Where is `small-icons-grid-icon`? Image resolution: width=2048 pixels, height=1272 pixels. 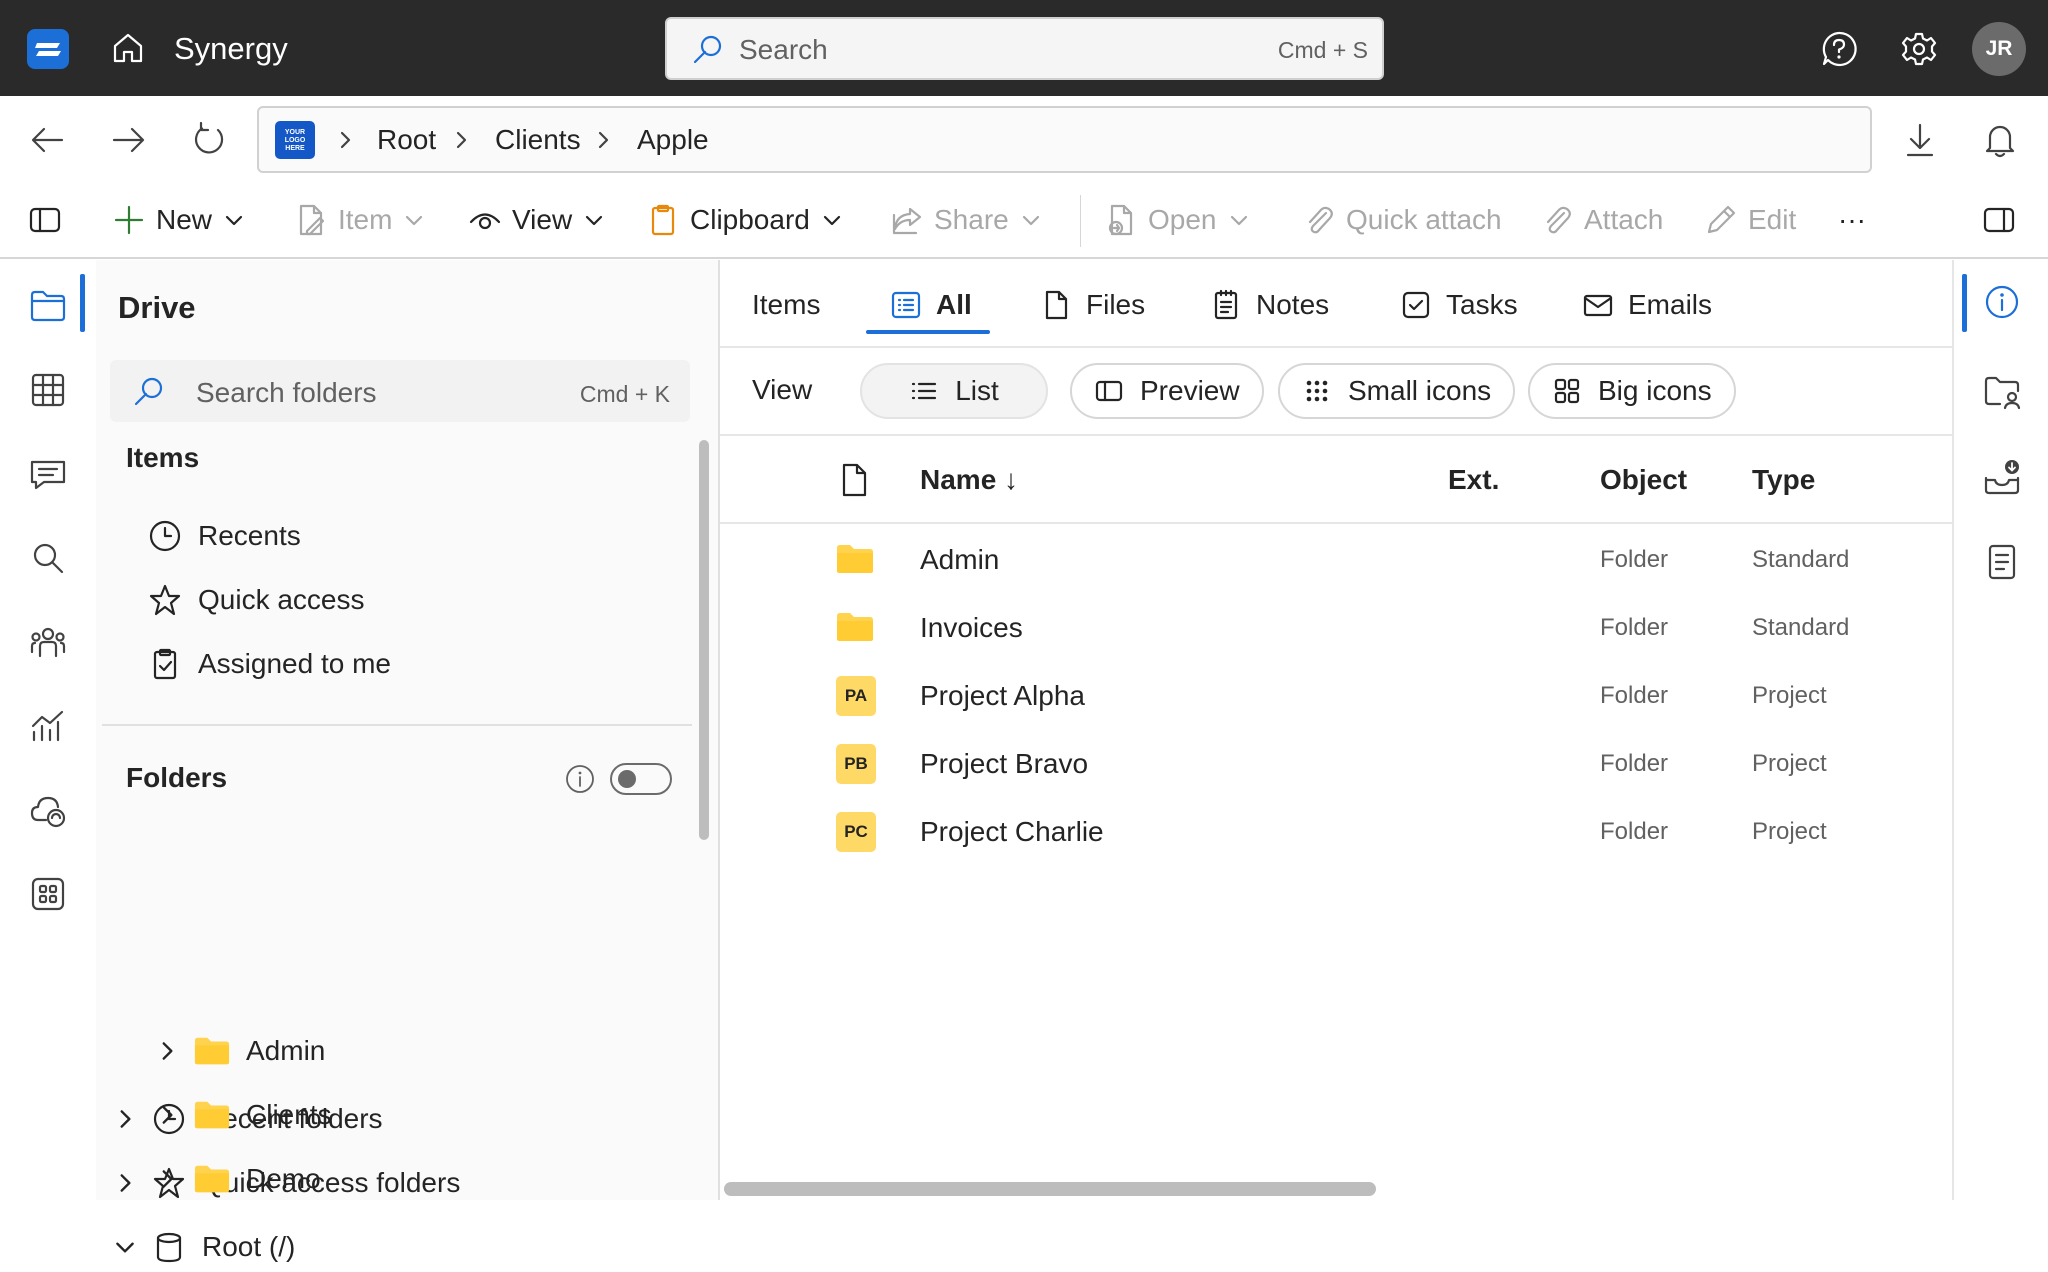
small-icons-grid-icon is located at coordinates (1317, 391).